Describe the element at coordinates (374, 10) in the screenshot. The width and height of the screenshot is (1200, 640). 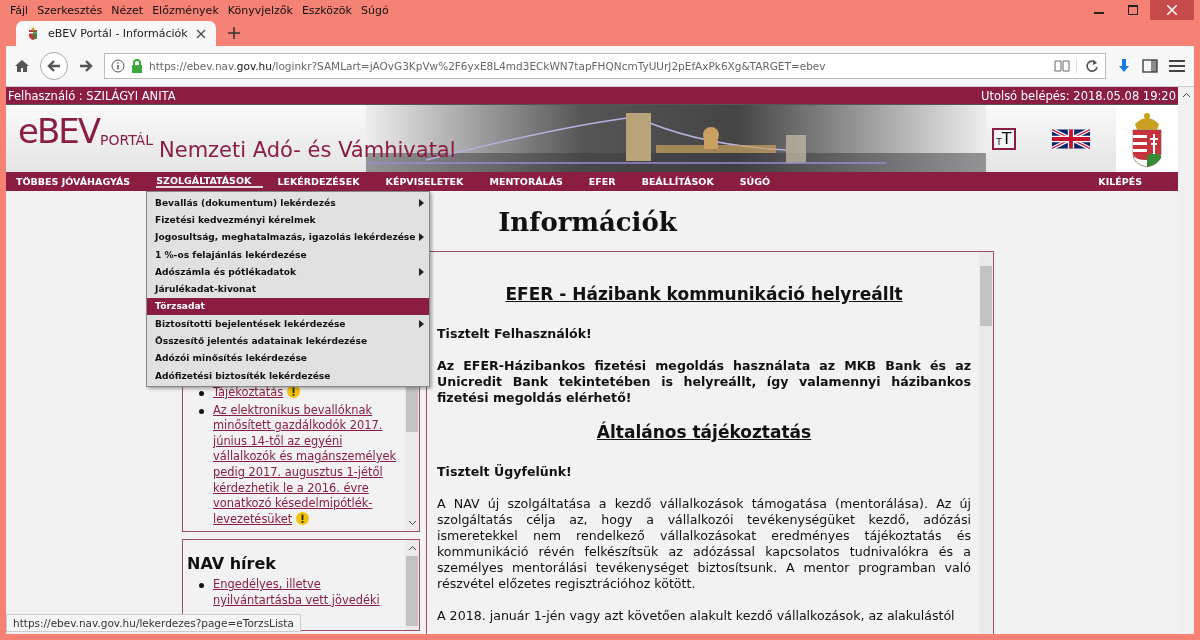
I see `menu-item: Súgó` at that location.